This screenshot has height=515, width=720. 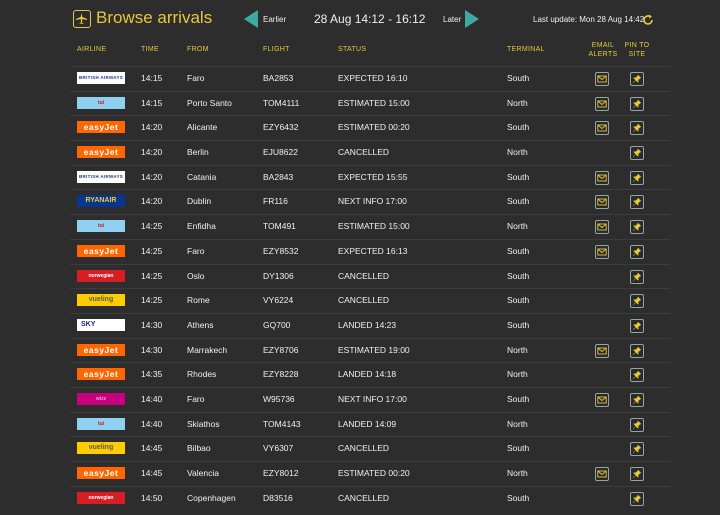 I want to click on plane-icon, so click(x=82, y=19).